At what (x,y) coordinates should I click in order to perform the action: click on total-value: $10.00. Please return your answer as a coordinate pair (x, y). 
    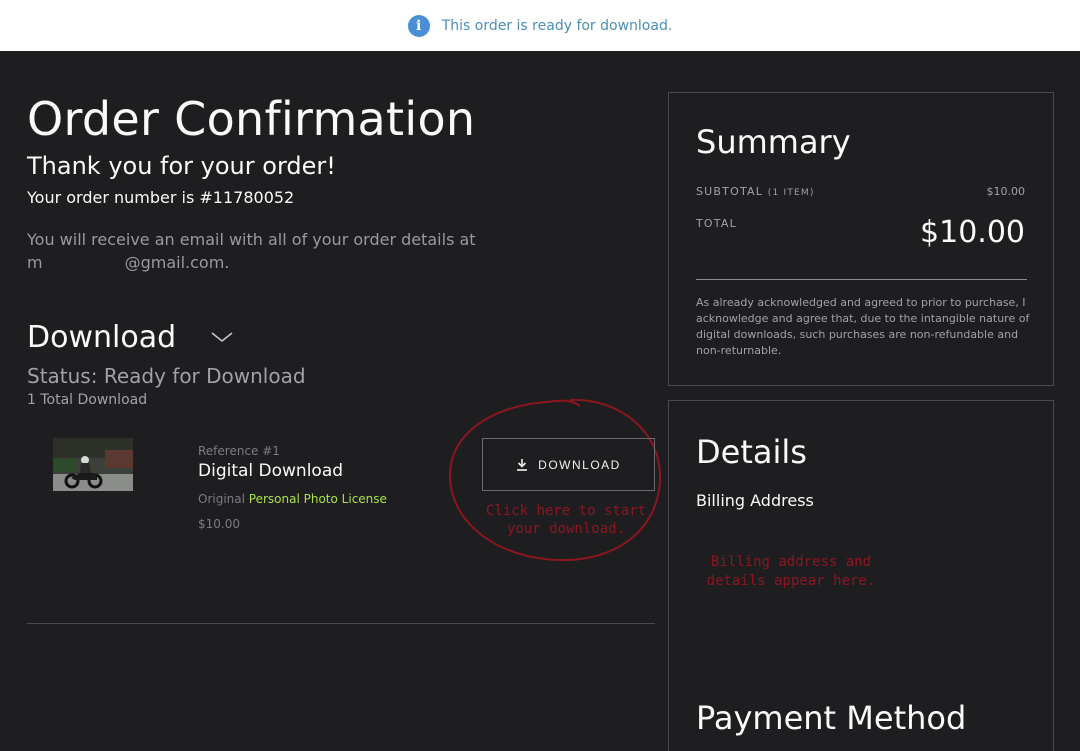
    Looking at the image, I should click on (972, 232).